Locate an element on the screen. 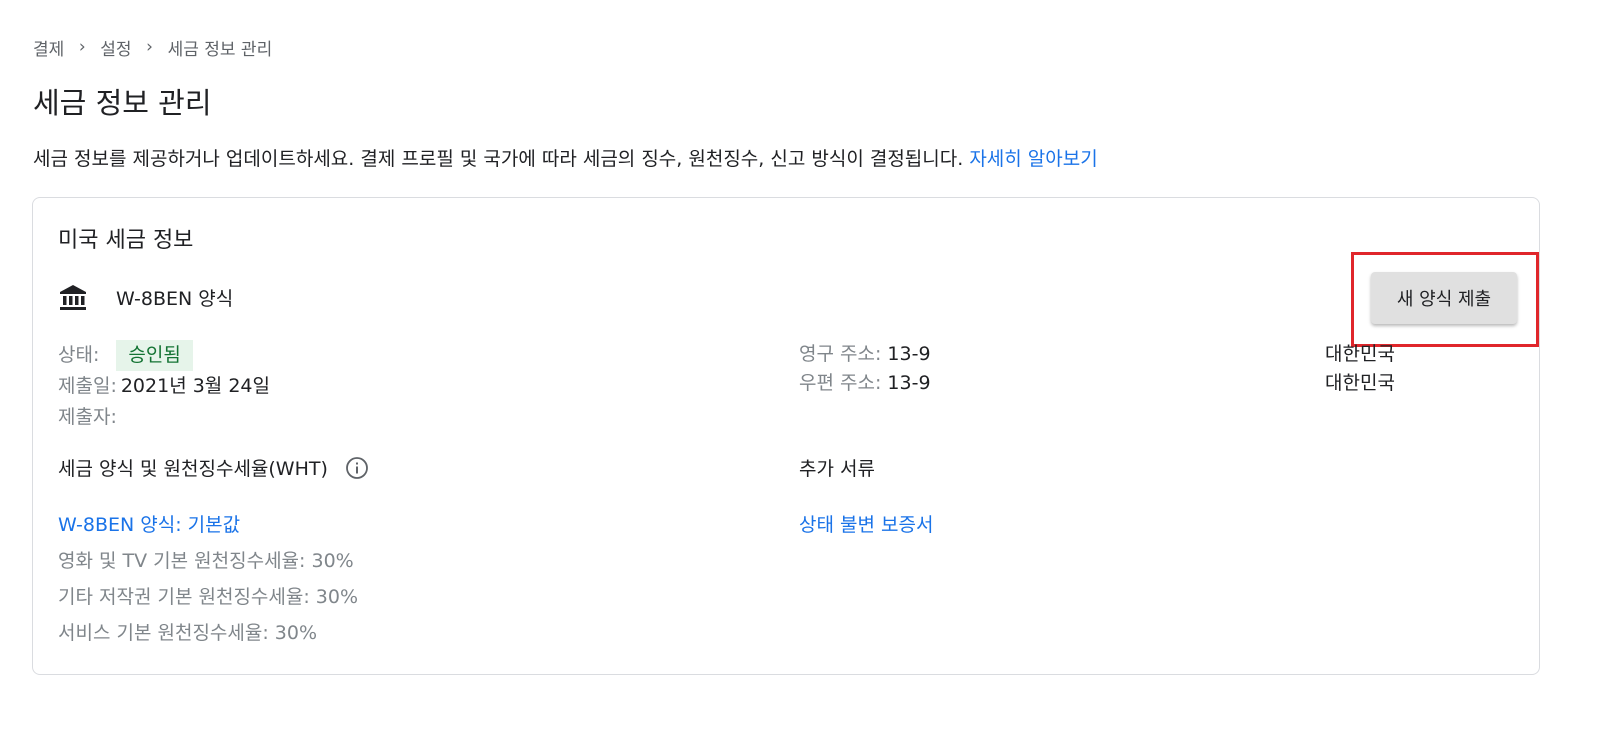 Image resolution: width=1608 pixels, height=730 pixels. wht-heading-text: 세금 양식 및 원천징수세율(WHT) is located at coordinates (193, 469).